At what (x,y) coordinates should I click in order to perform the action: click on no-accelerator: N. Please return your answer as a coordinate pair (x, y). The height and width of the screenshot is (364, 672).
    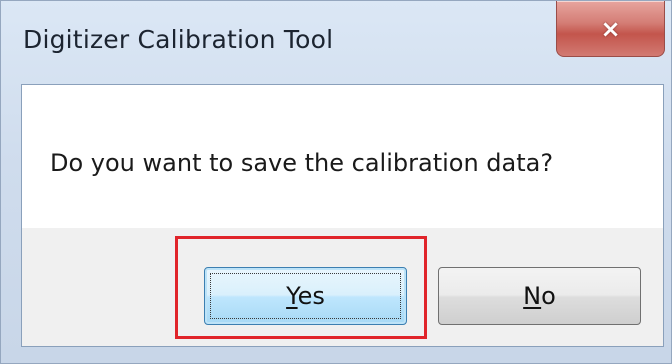
    Looking at the image, I should click on (532, 296).